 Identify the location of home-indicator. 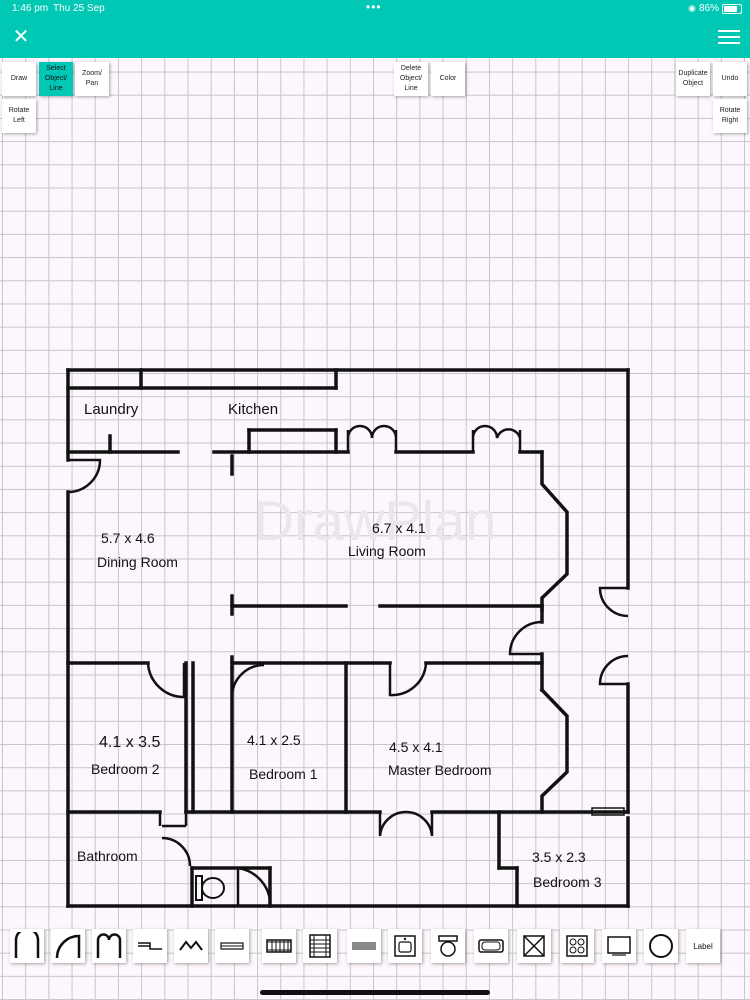
(375, 992).